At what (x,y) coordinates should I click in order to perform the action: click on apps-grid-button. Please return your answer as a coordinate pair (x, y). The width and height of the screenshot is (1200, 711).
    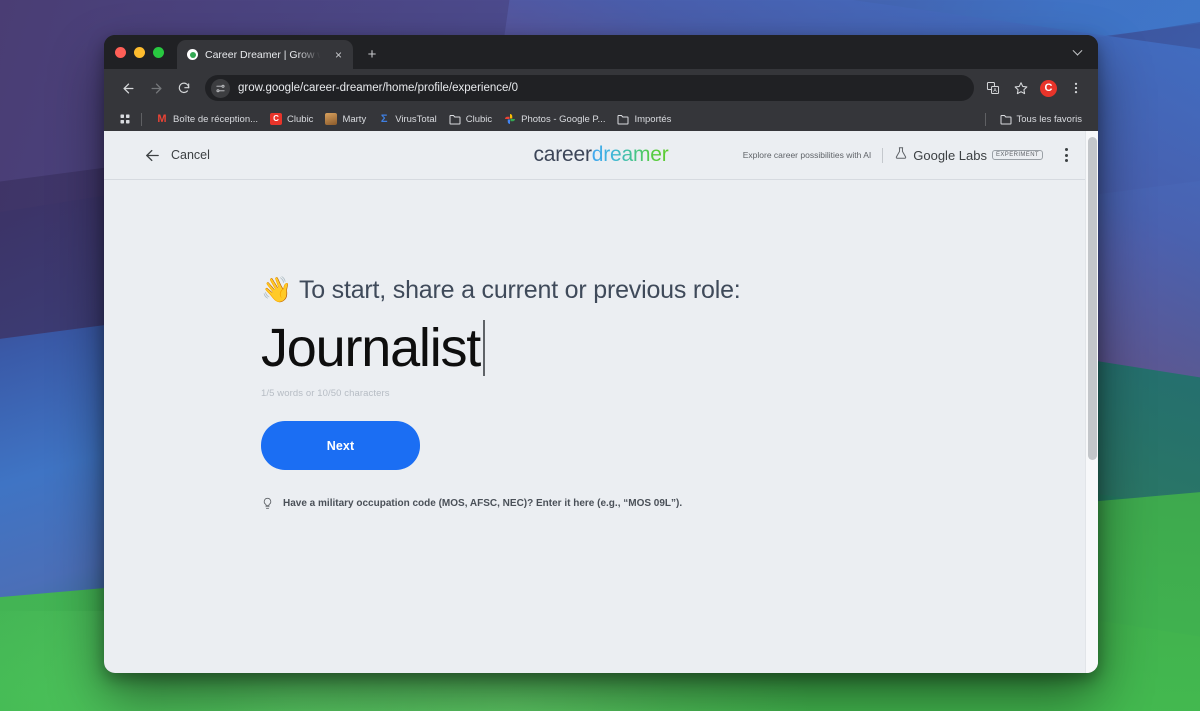
    Looking at the image, I should click on (124, 119).